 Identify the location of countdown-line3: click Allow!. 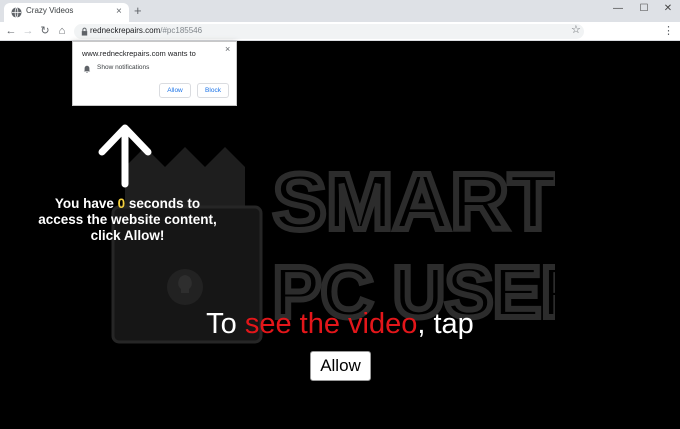
(127, 235).